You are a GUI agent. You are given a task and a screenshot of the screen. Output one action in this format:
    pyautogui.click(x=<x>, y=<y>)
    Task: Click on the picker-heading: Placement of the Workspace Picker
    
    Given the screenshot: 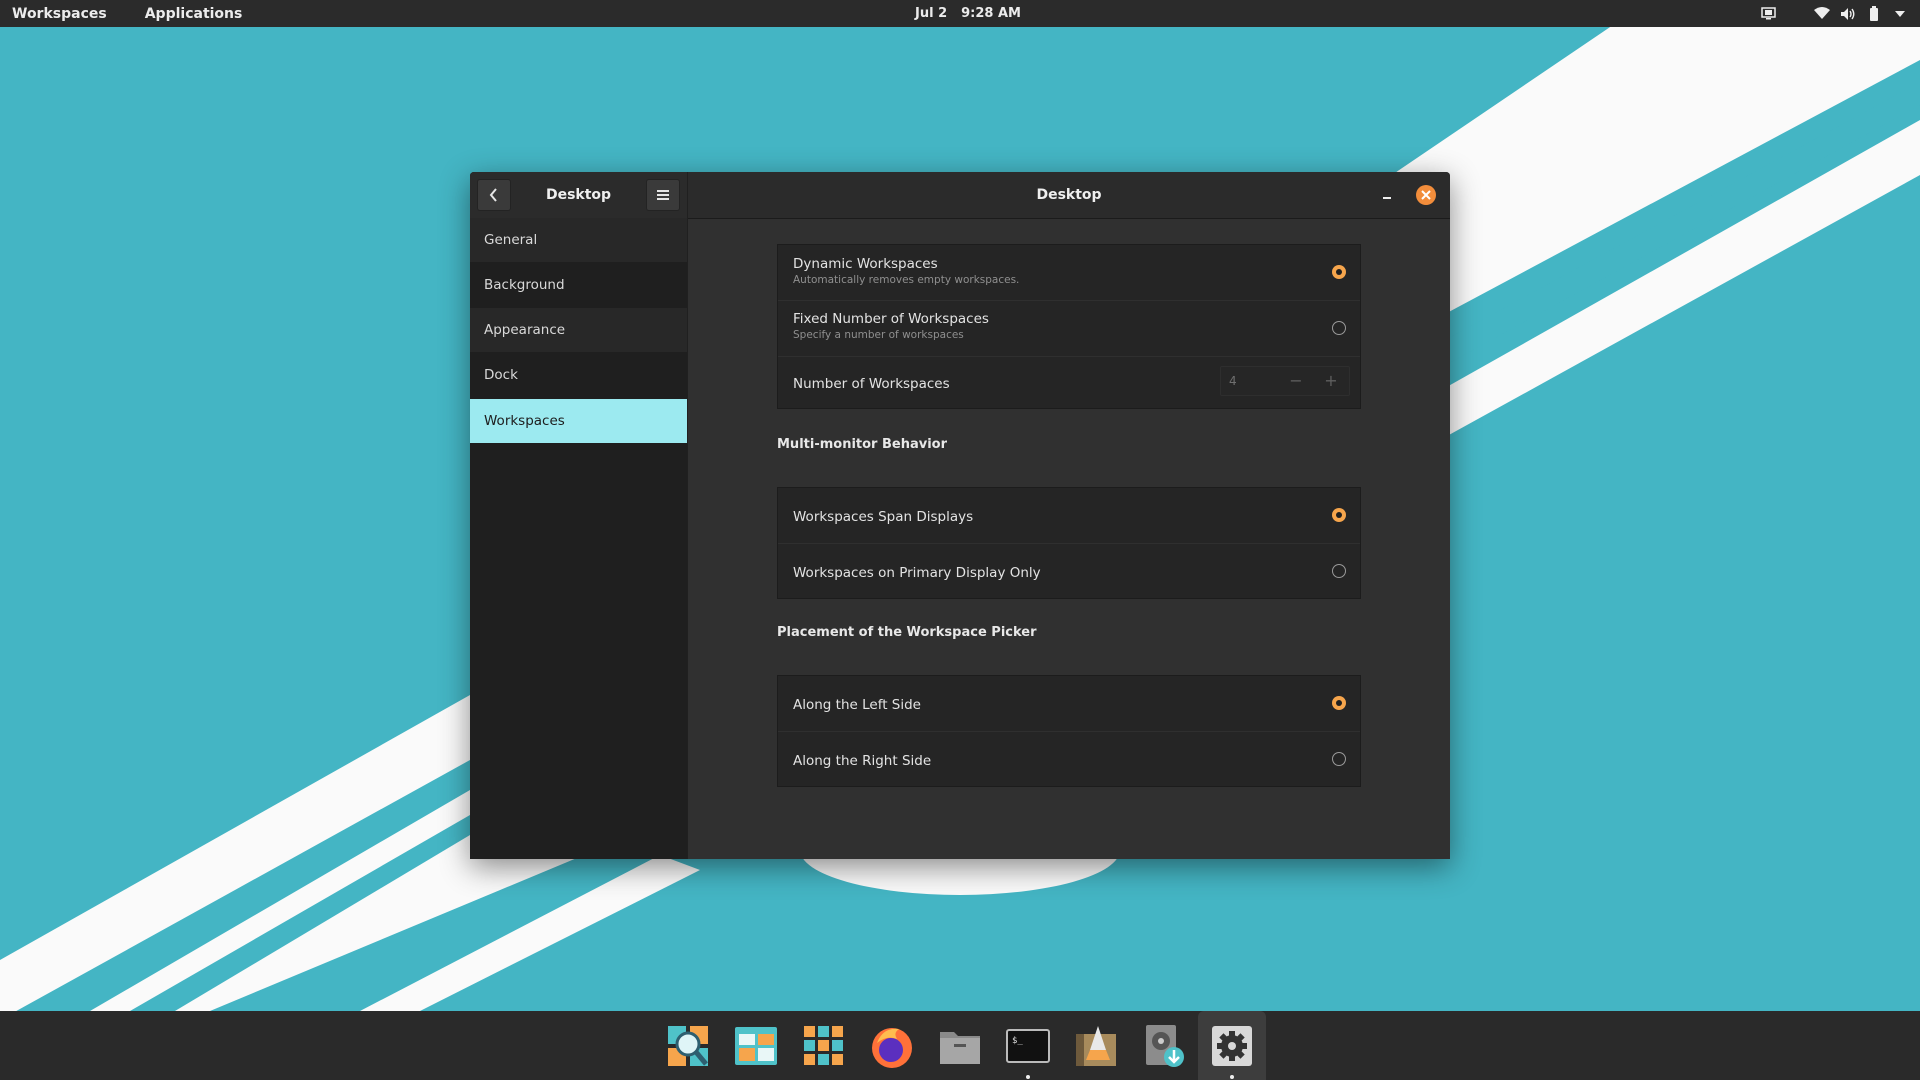 What is the action you would take?
    pyautogui.click(x=907, y=632)
    